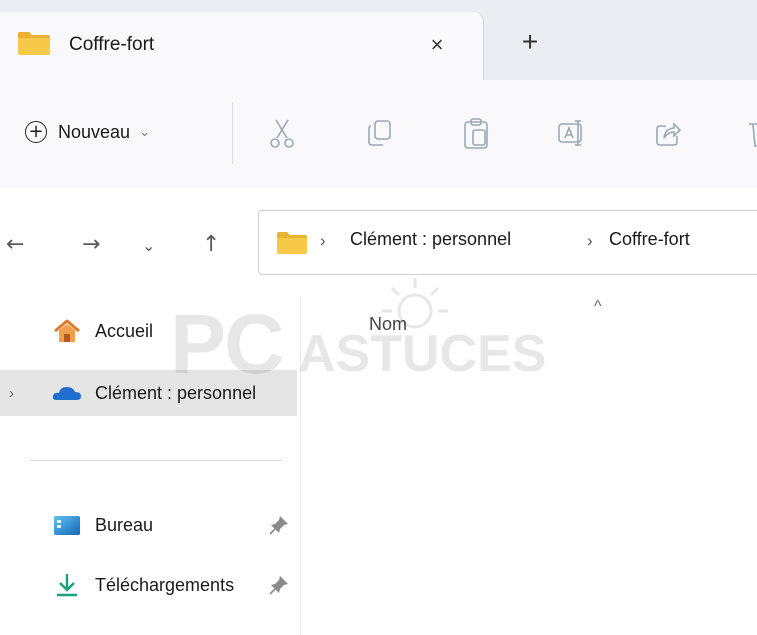 The width and height of the screenshot is (757, 635). I want to click on sidebar-item-label: Clément : personnel, so click(176, 392).